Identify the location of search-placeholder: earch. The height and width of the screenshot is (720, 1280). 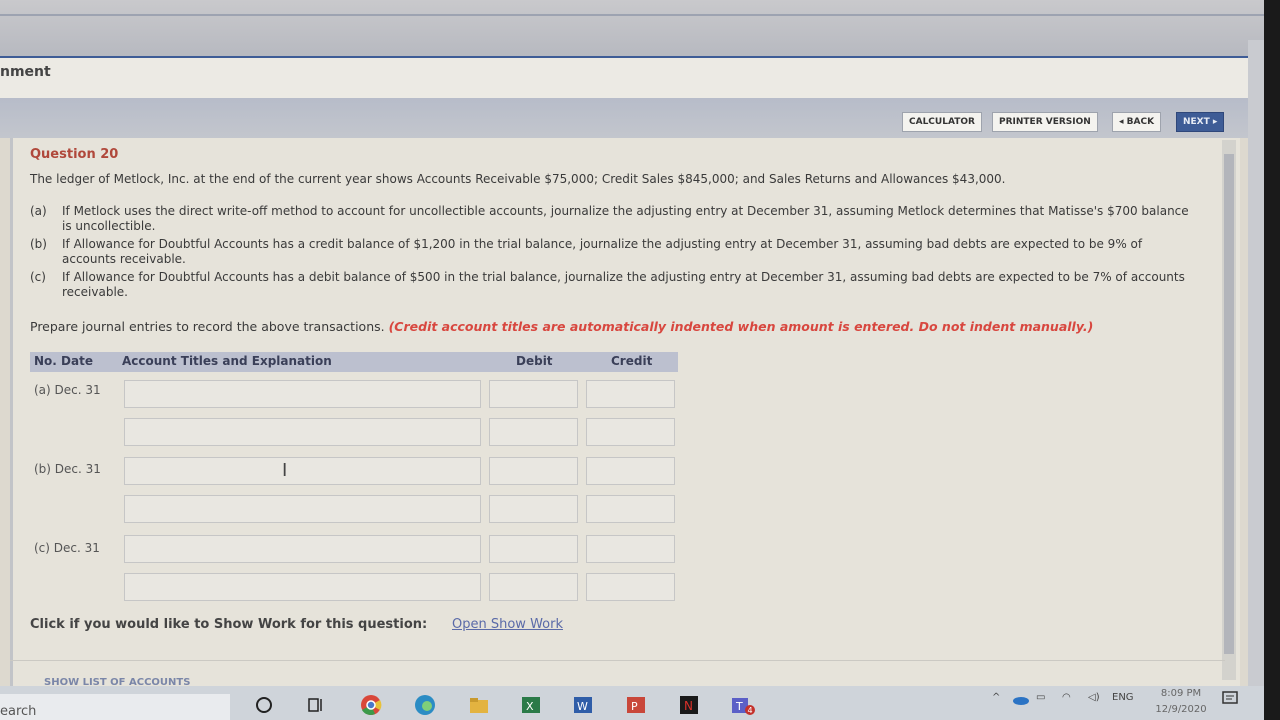
(18, 711).